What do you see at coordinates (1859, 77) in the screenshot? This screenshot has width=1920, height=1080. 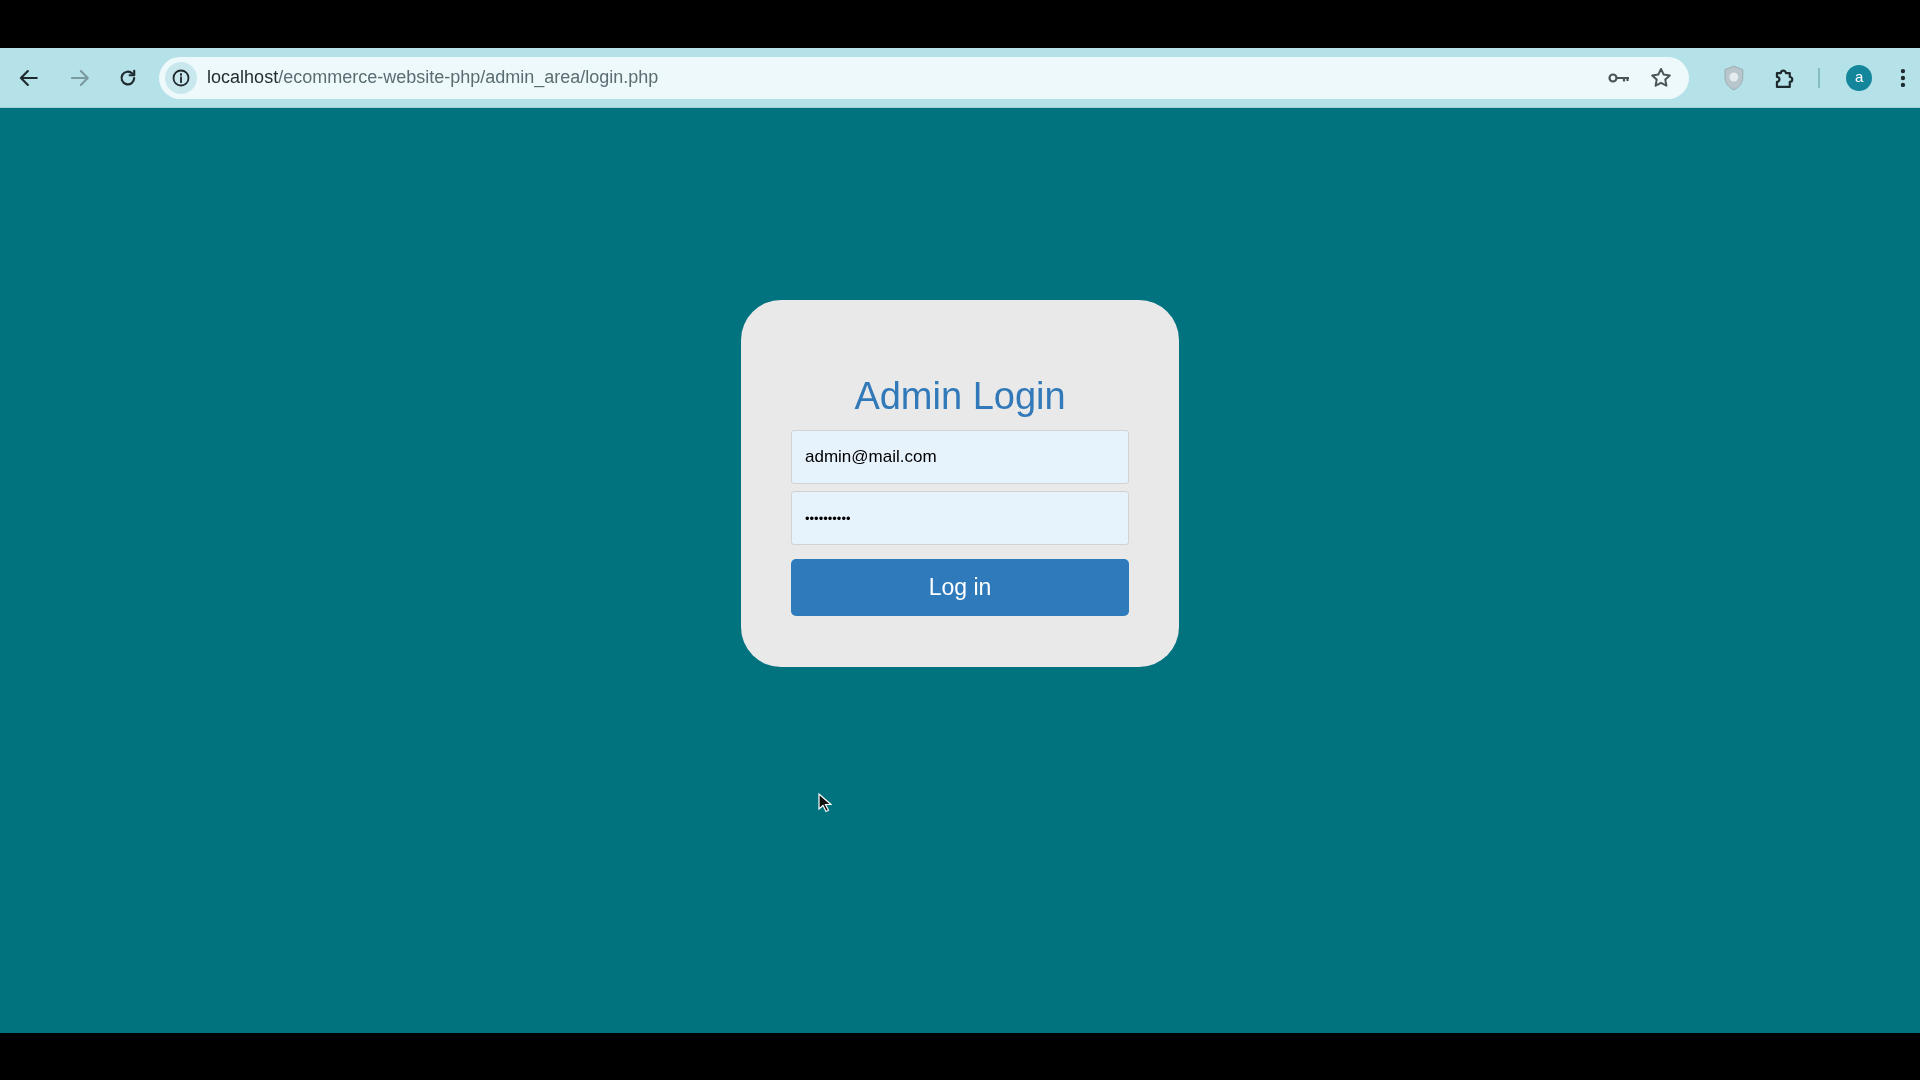 I see `profile-avatar: a` at bounding box center [1859, 77].